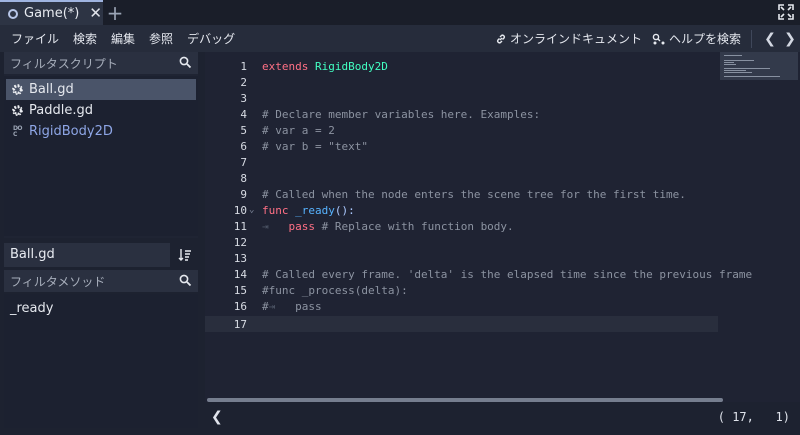 The width and height of the screenshot is (800, 435). Describe the element at coordinates (14, 134) in the screenshot. I see `doc-icon-text: C` at that location.